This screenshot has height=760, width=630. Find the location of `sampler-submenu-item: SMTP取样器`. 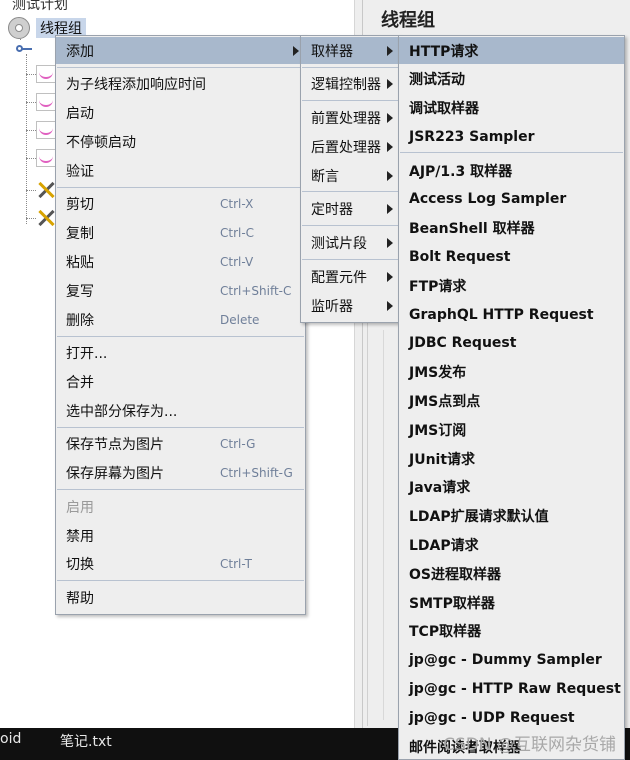

sampler-submenu-item: SMTP取样器 is located at coordinates (511, 602).